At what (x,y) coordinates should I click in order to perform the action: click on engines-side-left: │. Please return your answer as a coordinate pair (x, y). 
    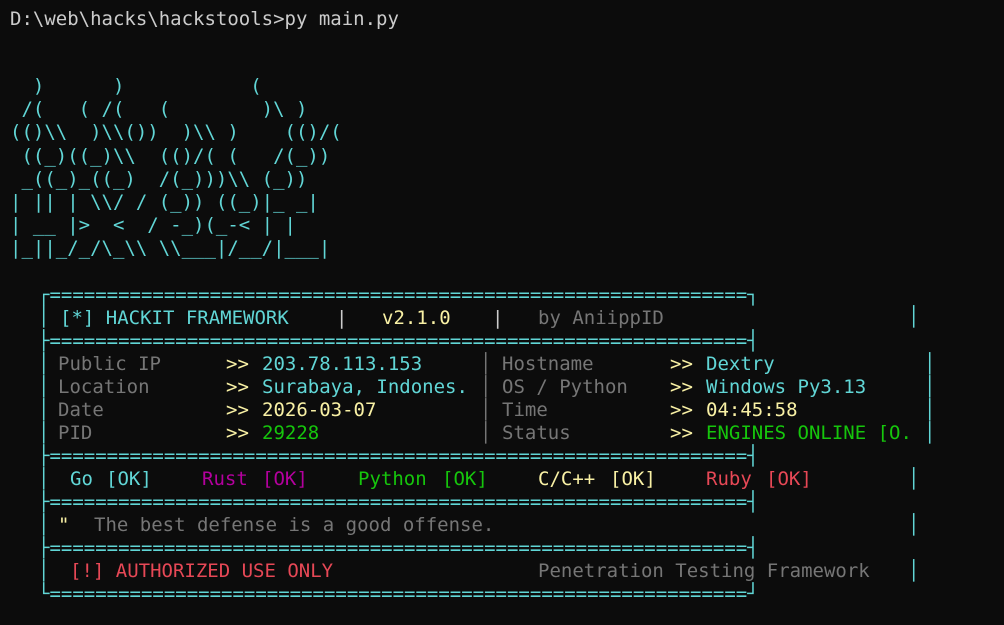
    Looking at the image, I should click on (44, 479).